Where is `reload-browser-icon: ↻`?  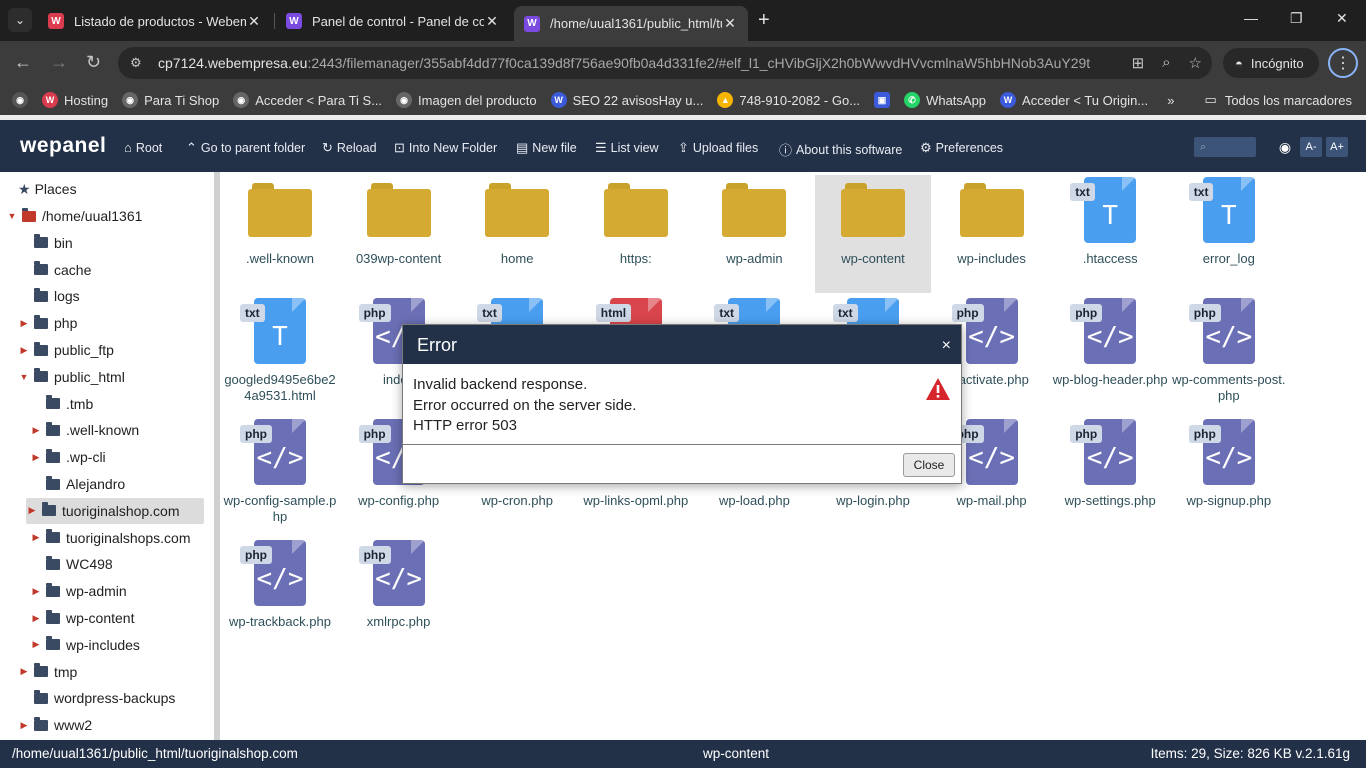
reload-browser-icon: ↻ is located at coordinates (93, 62).